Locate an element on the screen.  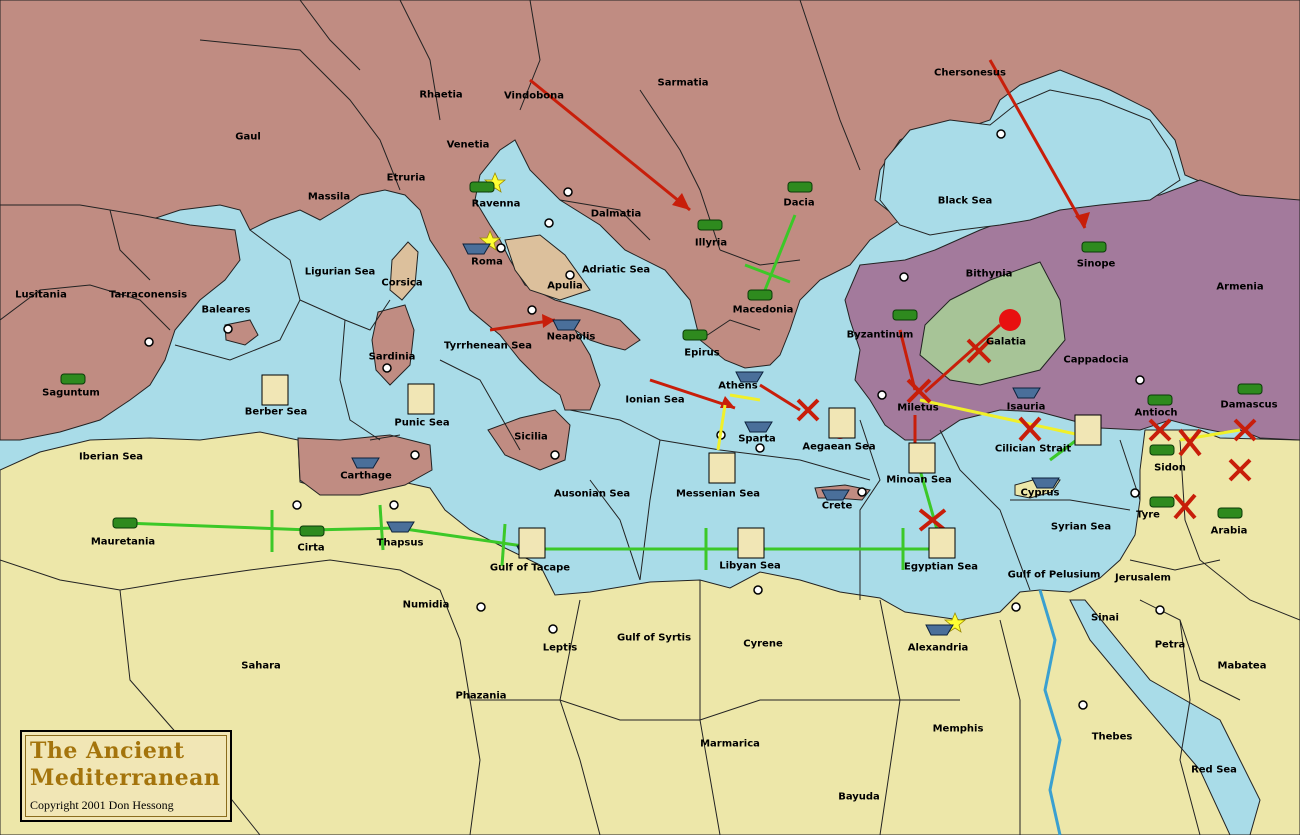
territory-libyan-sea: Libyan Sea is located at coordinates (750, 566).